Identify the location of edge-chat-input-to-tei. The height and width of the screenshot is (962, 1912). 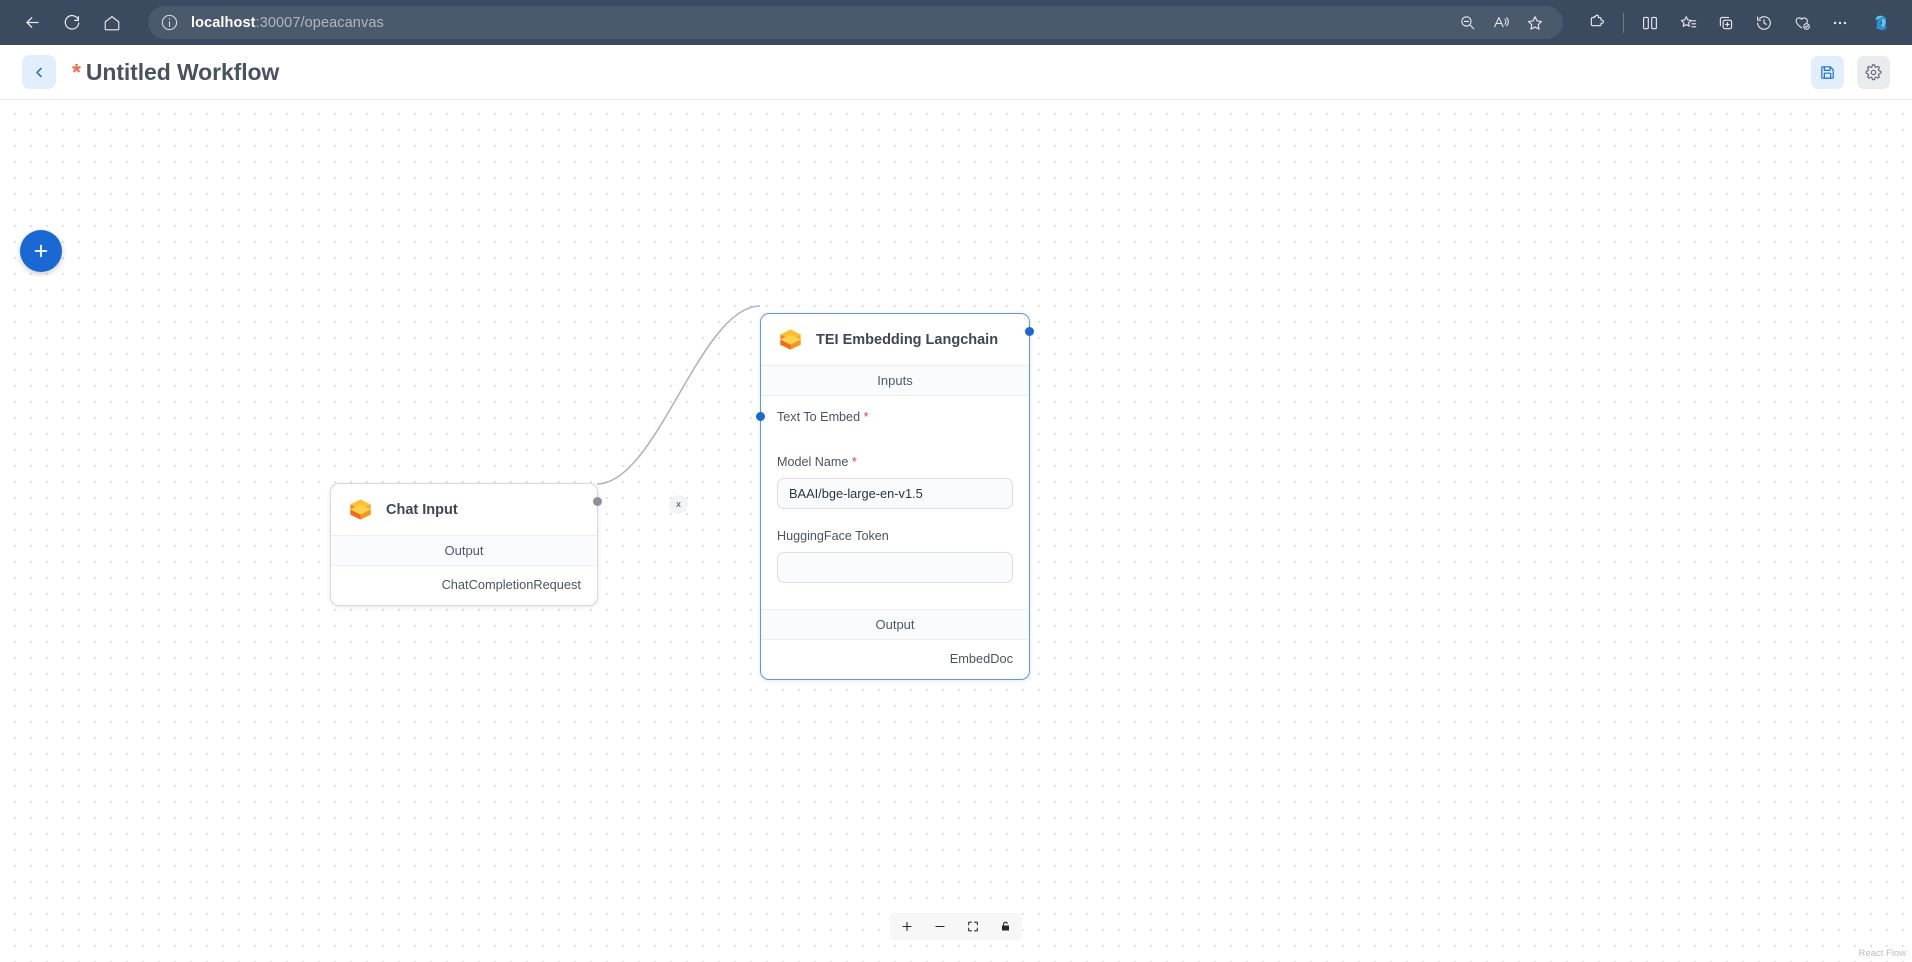
(678, 395).